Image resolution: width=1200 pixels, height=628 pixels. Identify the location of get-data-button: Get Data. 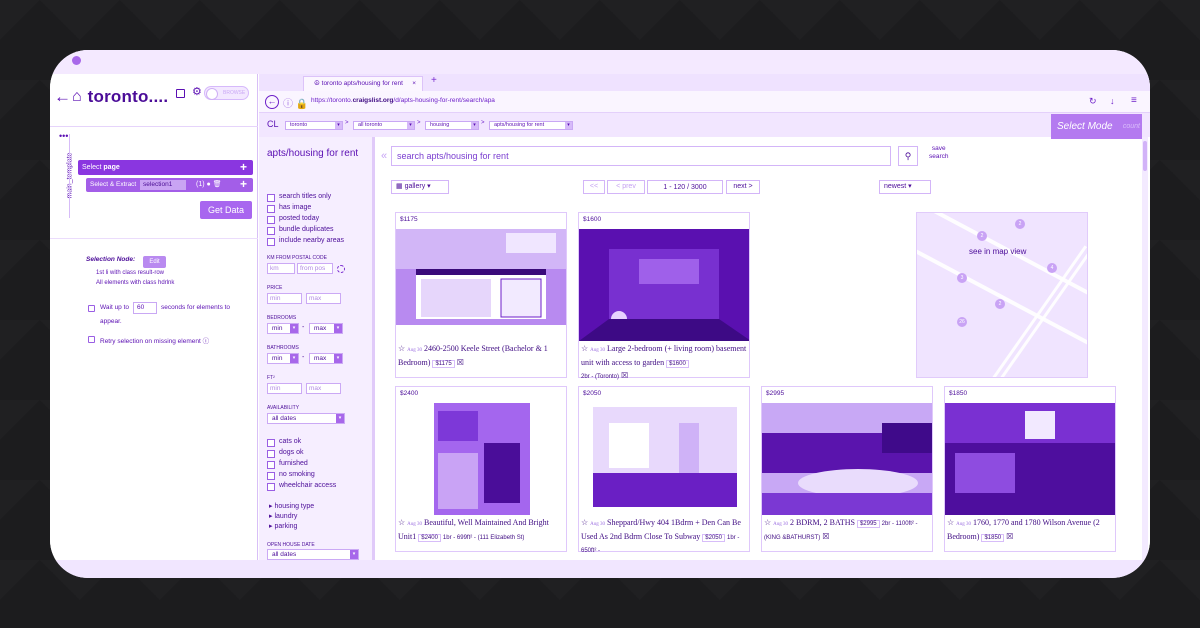
(226, 210).